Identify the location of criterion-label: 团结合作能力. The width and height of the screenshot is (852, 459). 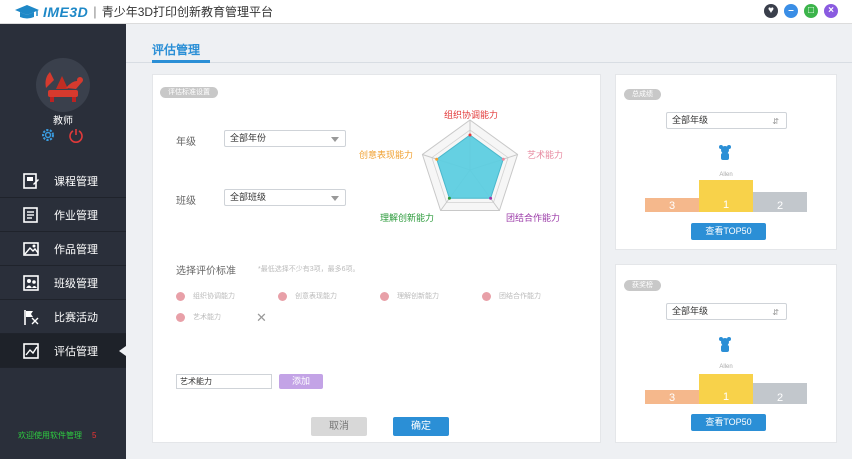
(520, 296).